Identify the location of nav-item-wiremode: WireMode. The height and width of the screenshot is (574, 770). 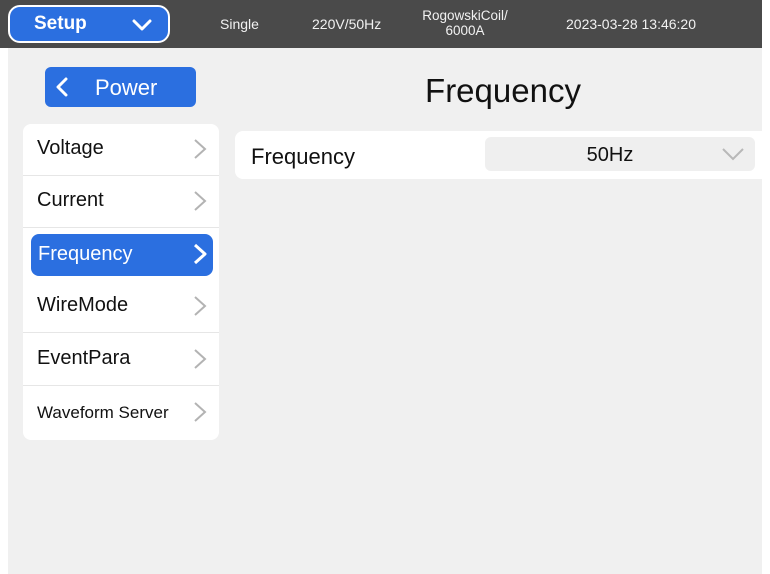
(121, 307).